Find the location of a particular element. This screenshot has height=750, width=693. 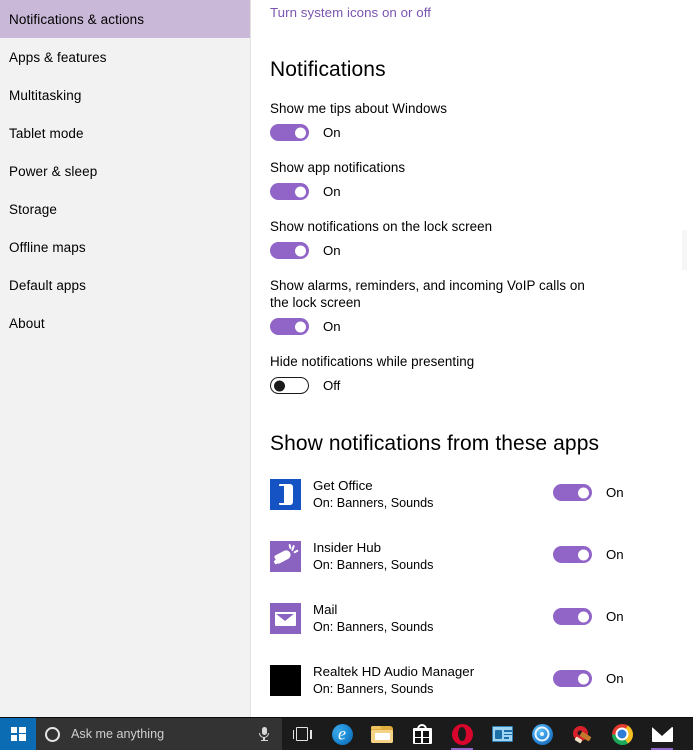

opera-icon is located at coordinates (462, 734).